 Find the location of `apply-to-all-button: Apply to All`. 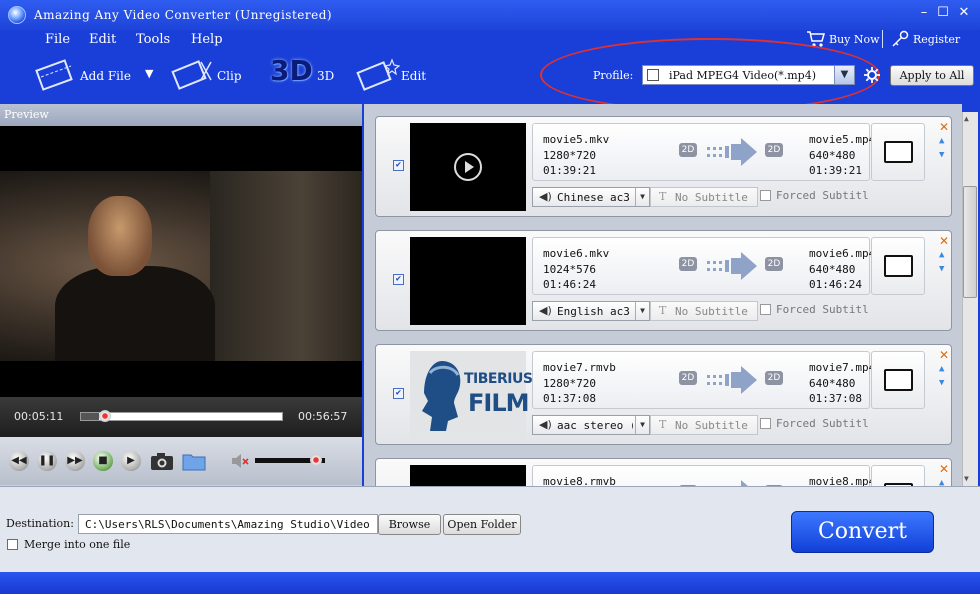

apply-to-all-button: Apply to All is located at coordinates (932, 75).